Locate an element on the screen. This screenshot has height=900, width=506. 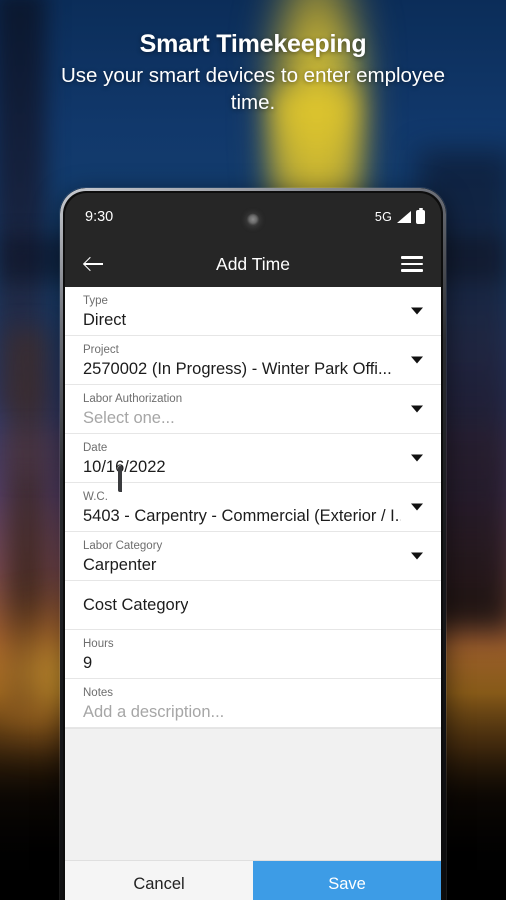
app-bar: Add Time is located at coordinates (253, 264).